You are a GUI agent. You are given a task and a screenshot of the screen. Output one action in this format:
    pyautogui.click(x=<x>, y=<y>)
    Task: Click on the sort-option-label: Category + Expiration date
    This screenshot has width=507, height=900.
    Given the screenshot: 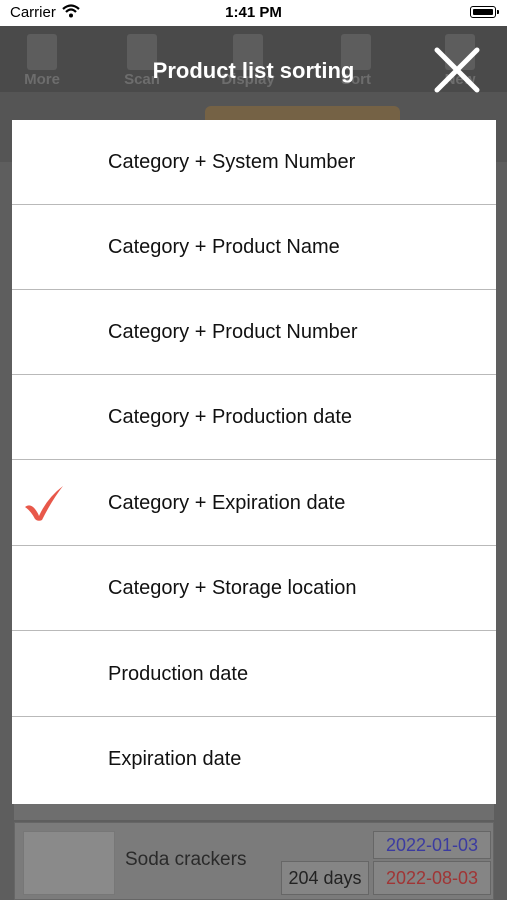 What is the action you would take?
    pyautogui.click(x=227, y=503)
    